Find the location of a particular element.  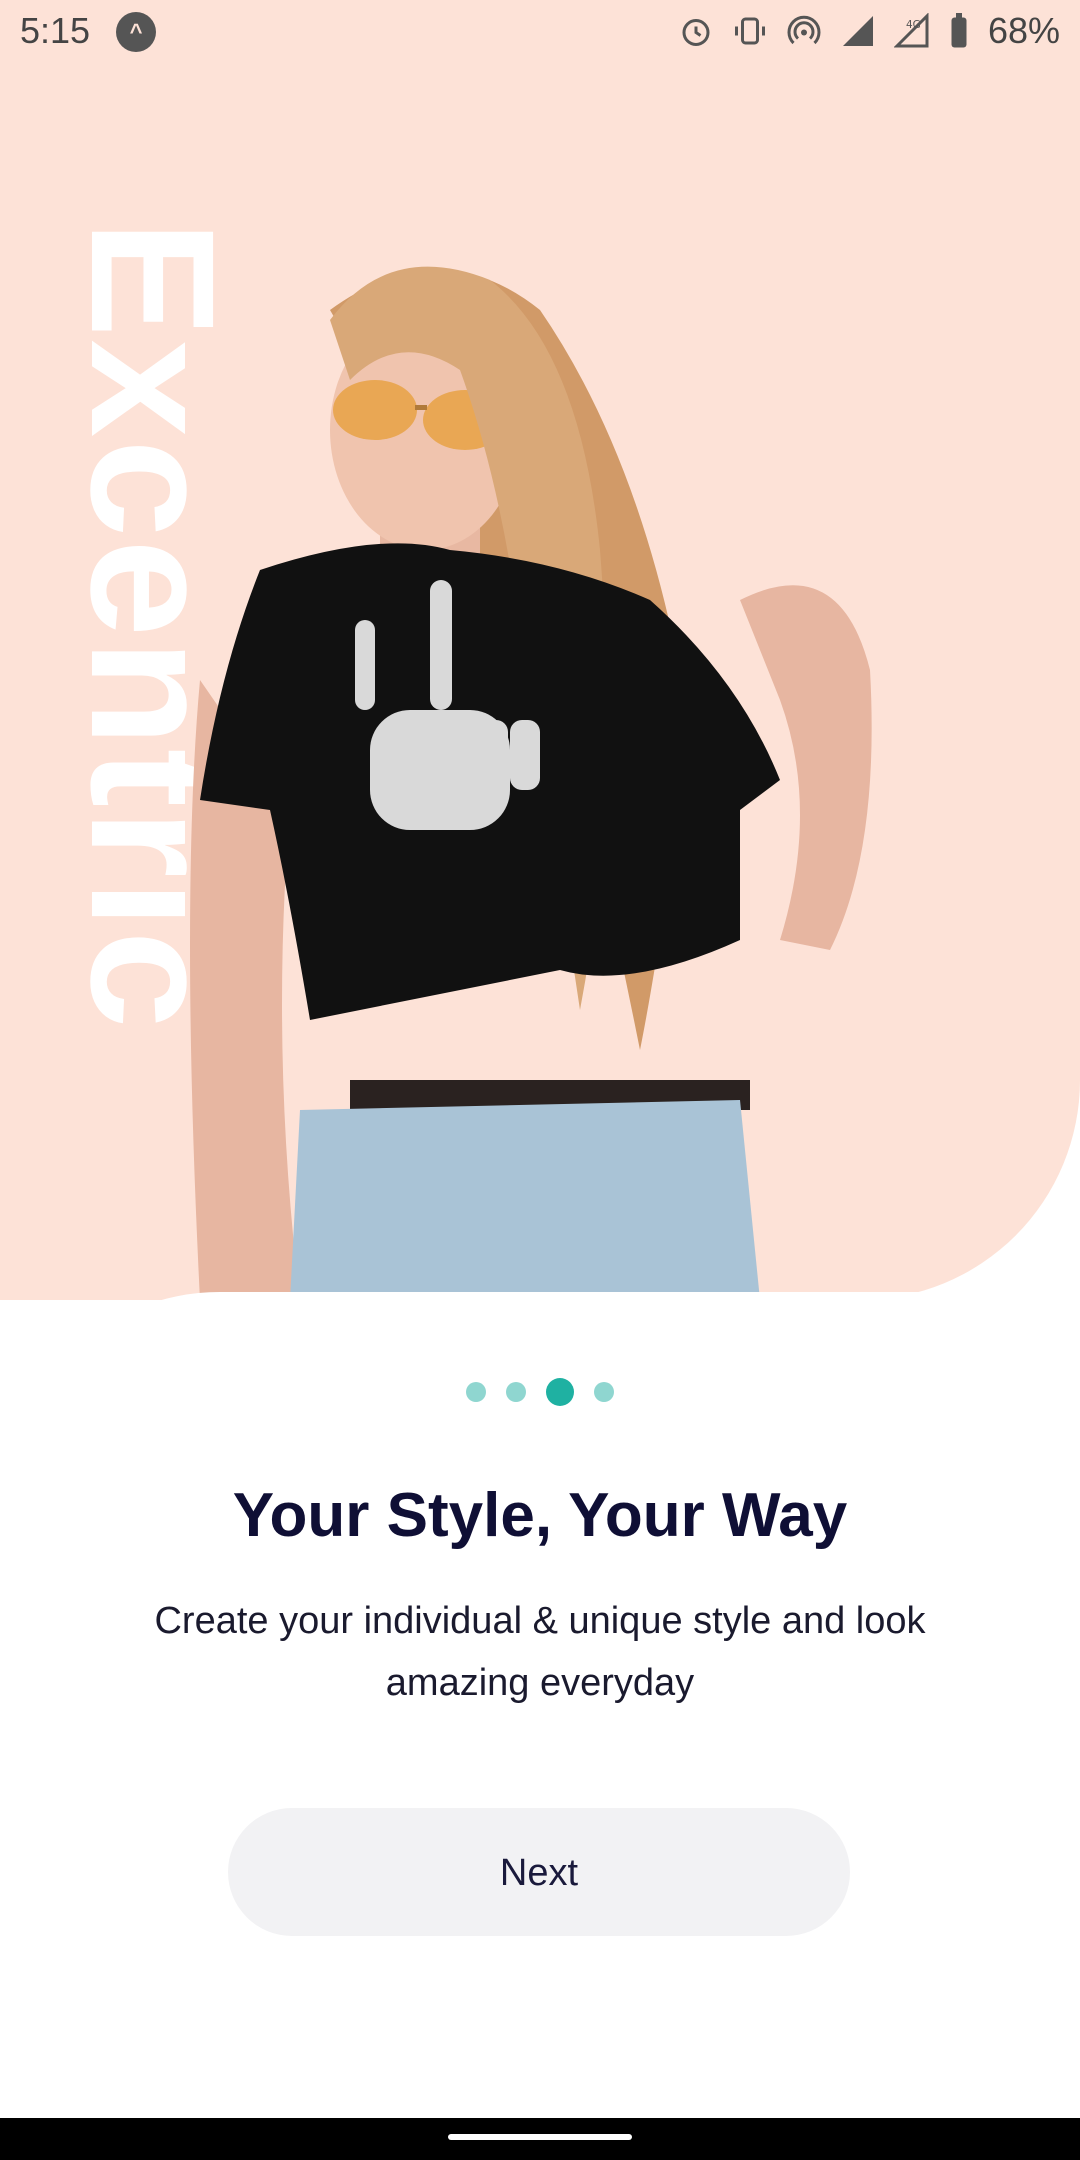

status-bar: 5:15 ^ 4G 68% is located at coordinates (540, 32).